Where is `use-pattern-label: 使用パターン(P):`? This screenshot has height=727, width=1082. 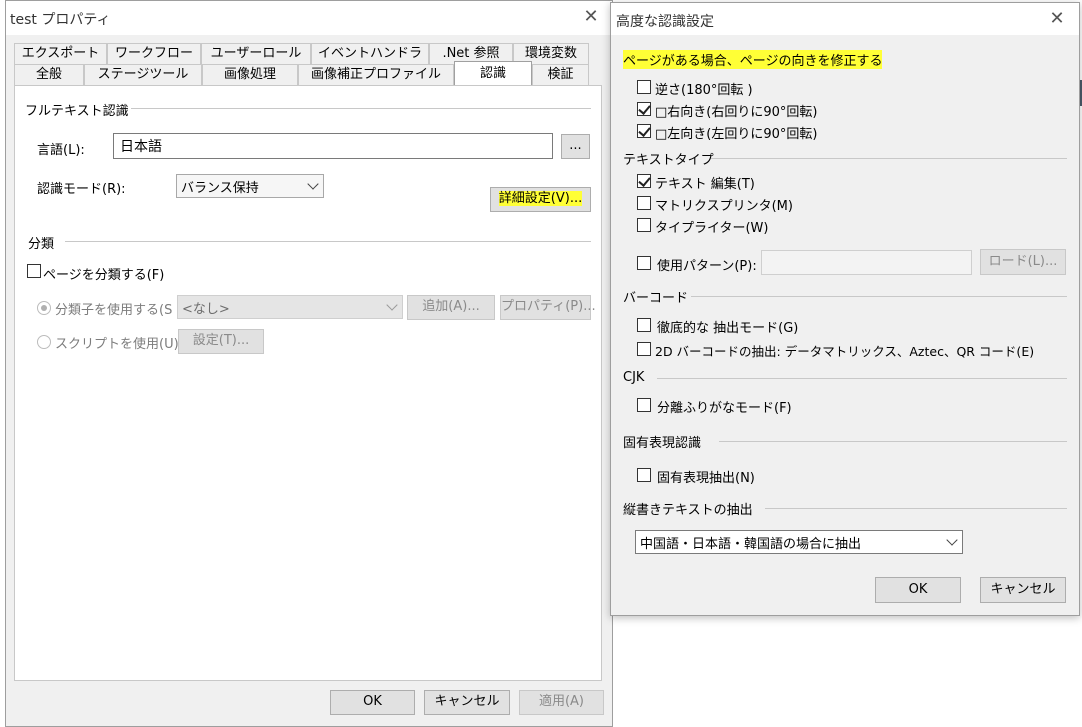
use-pattern-label: 使用パターン(P): is located at coordinates (707, 266).